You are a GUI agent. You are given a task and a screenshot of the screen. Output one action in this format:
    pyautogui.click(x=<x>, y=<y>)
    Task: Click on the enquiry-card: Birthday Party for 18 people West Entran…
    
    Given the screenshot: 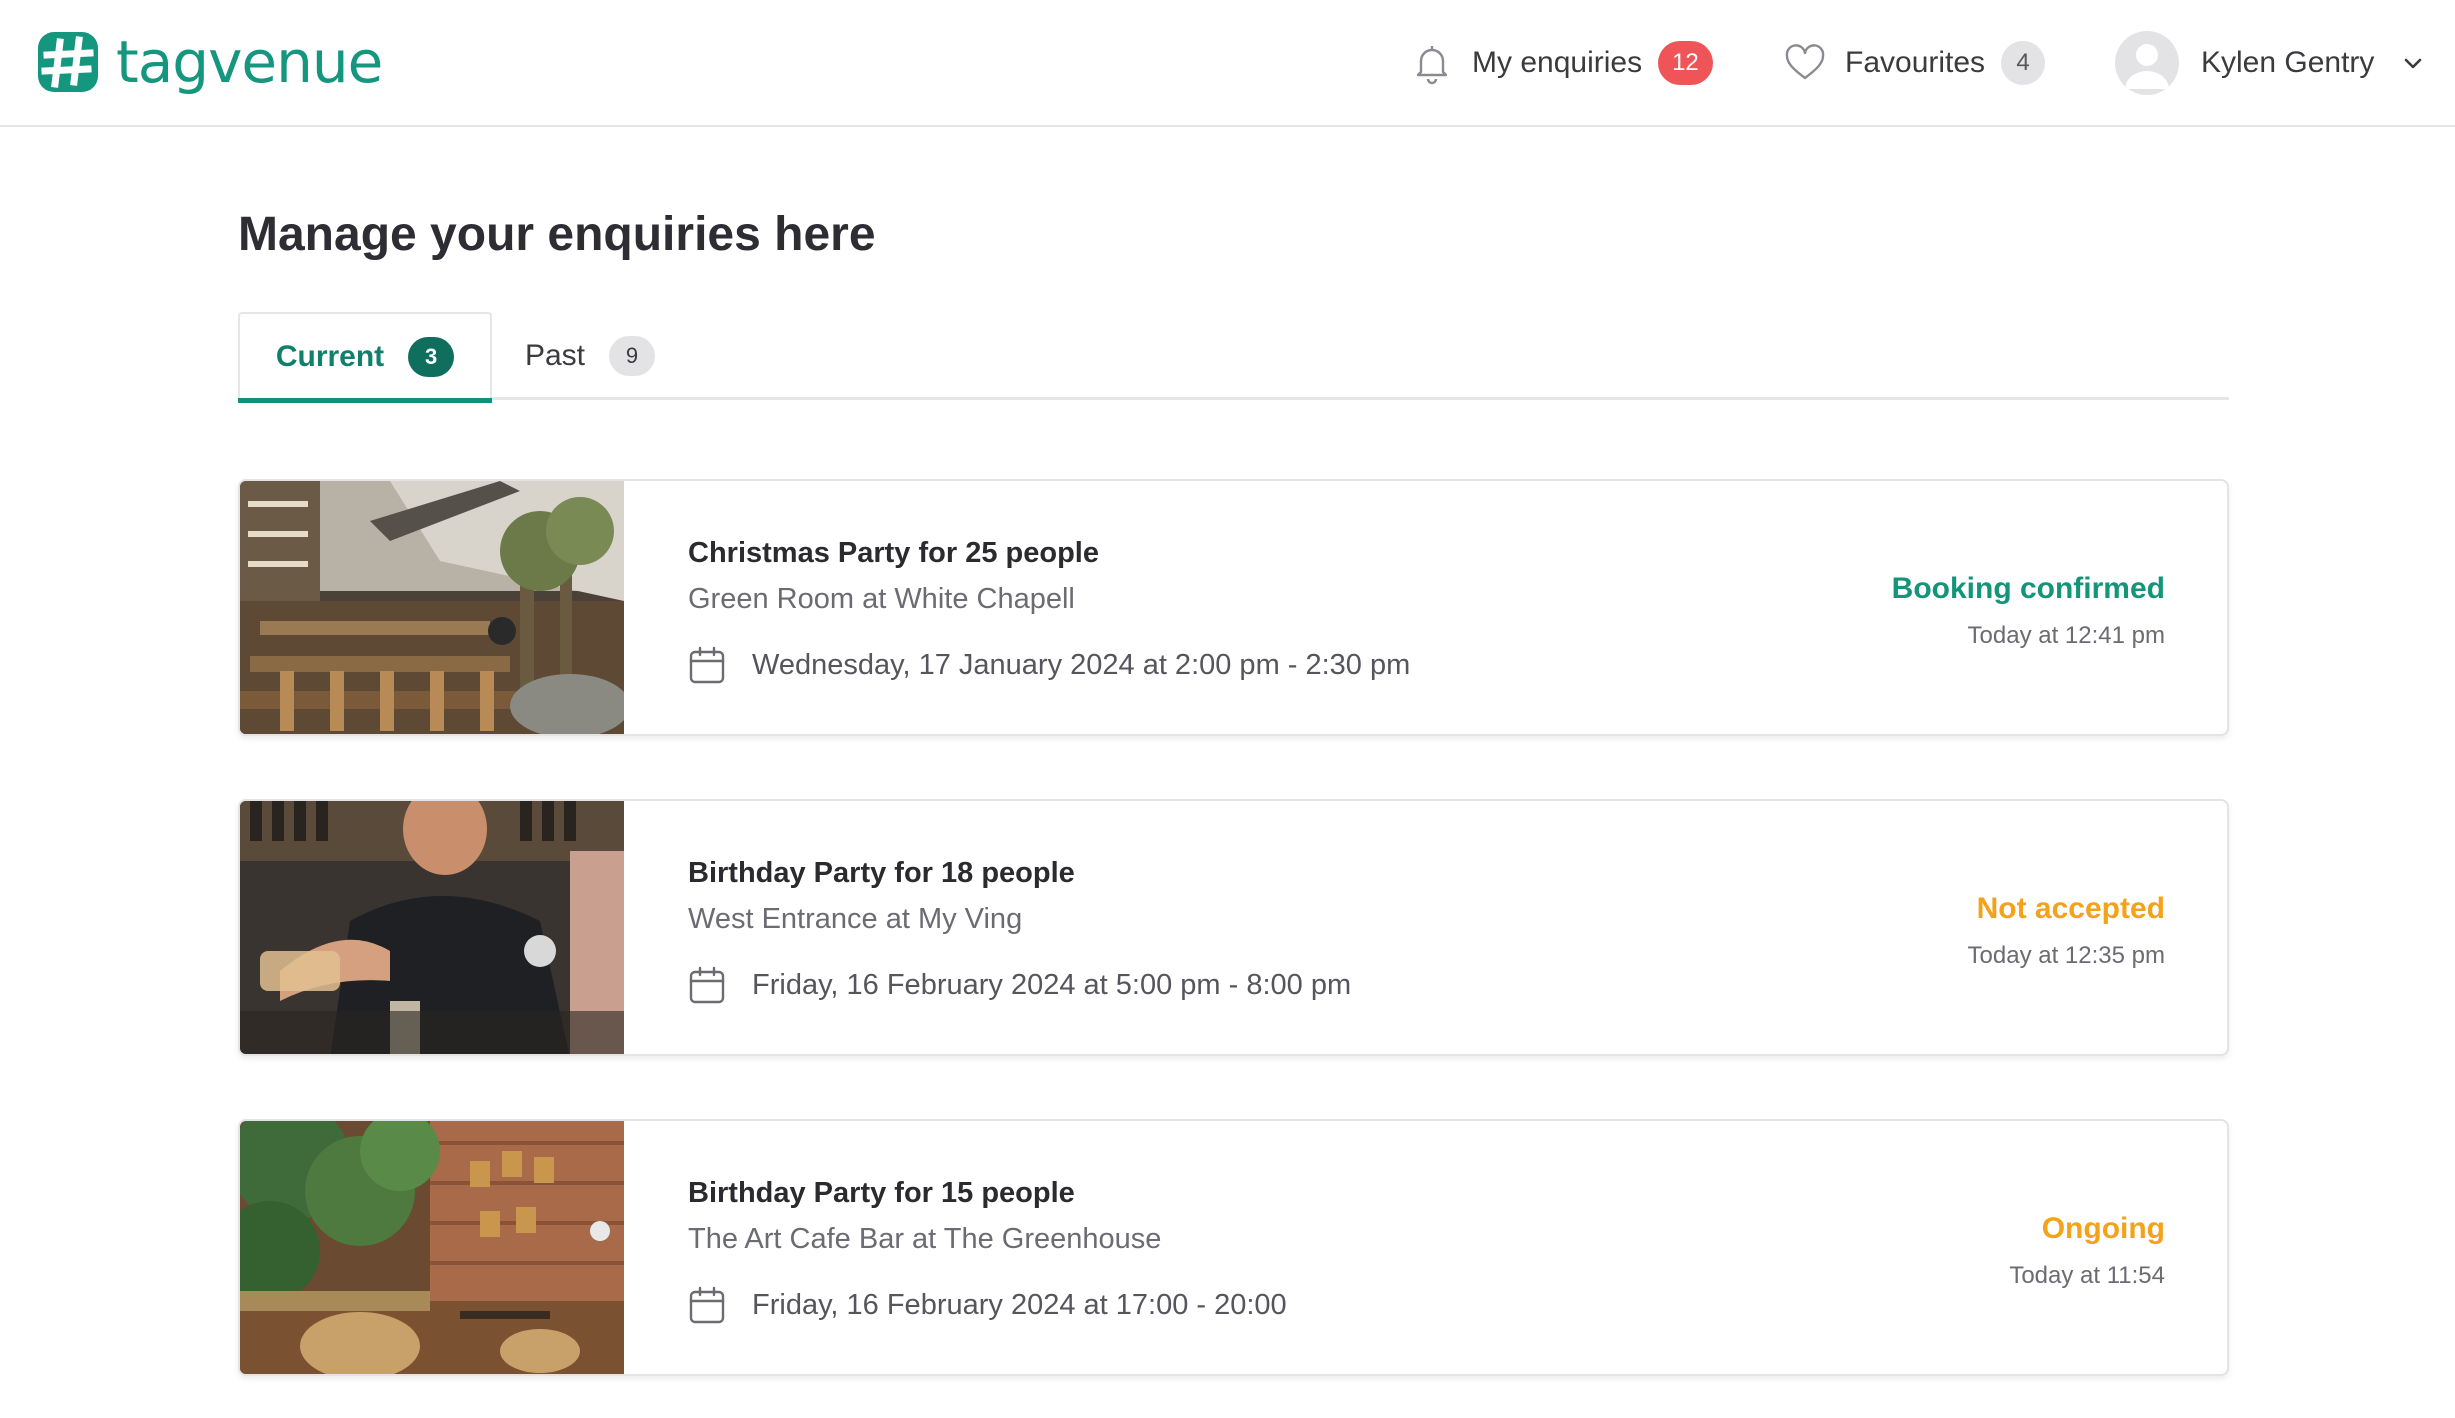 What is the action you would take?
    pyautogui.click(x=1233, y=927)
    